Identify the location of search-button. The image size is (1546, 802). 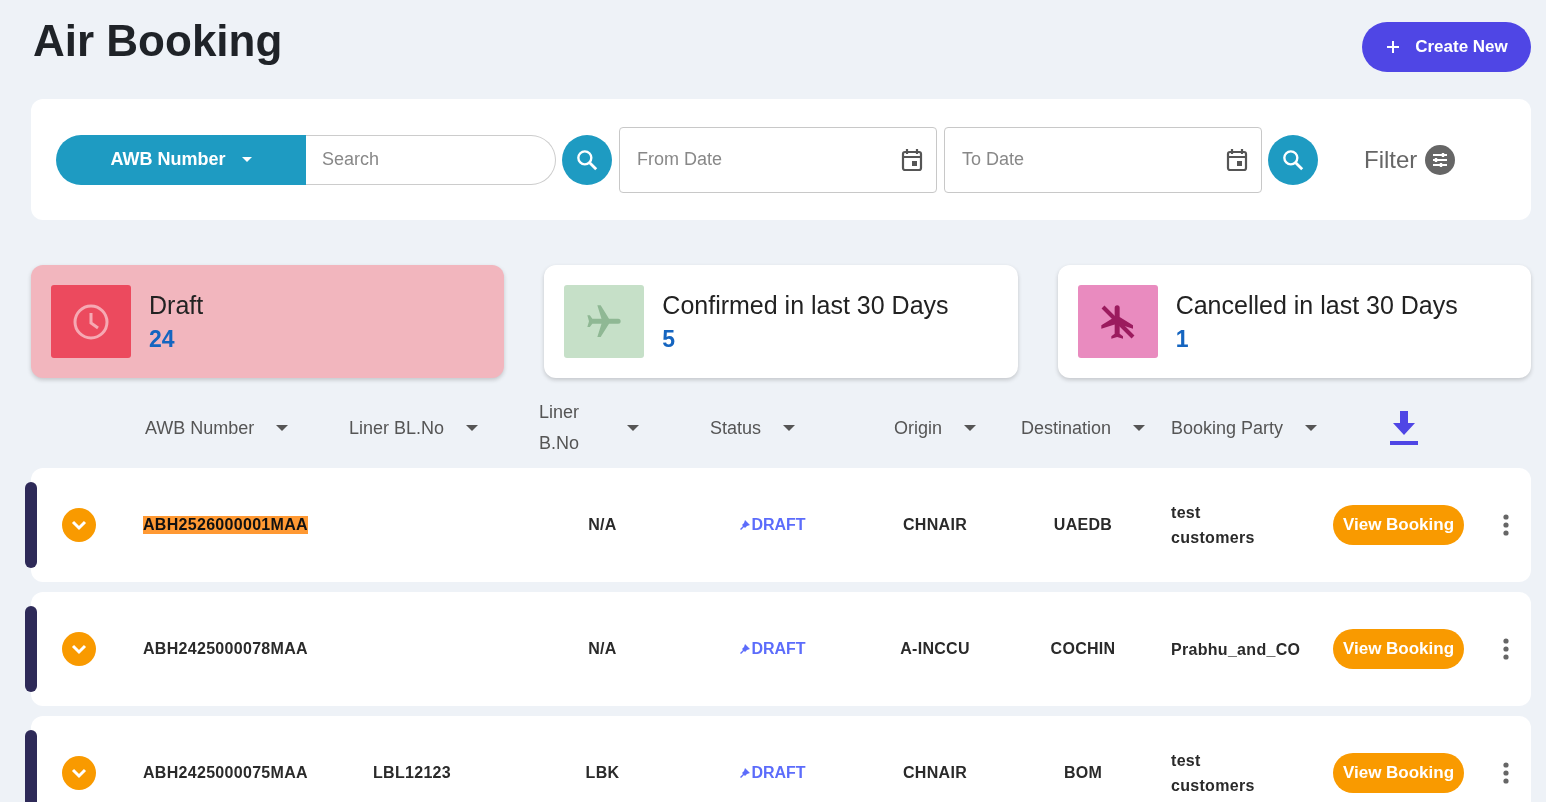
(587, 159).